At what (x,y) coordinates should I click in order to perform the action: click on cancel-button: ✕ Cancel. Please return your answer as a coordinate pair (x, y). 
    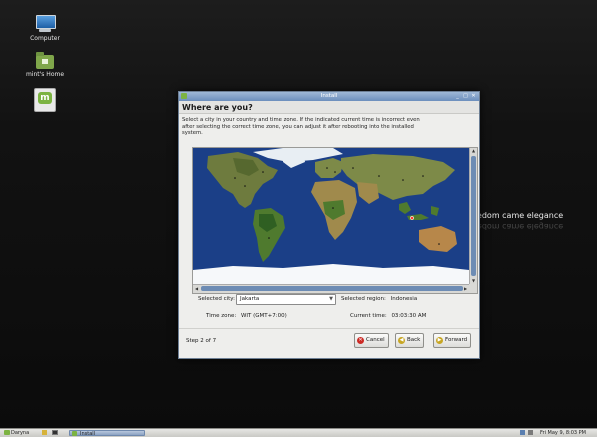
    Looking at the image, I should click on (371, 340).